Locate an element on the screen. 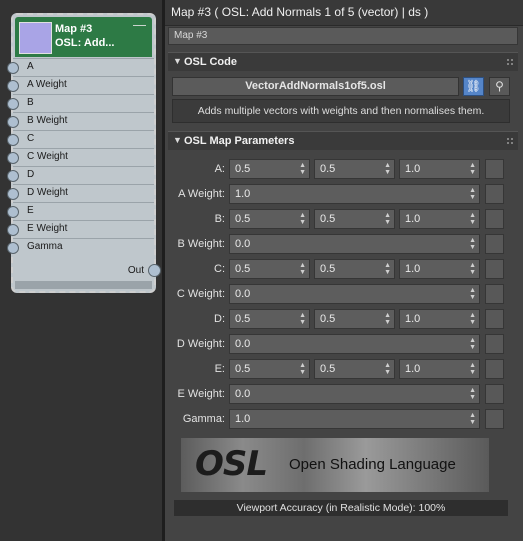 This screenshot has height=541, width=523. osl-logo: OSL Open Shading Language is located at coordinates (335, 465).